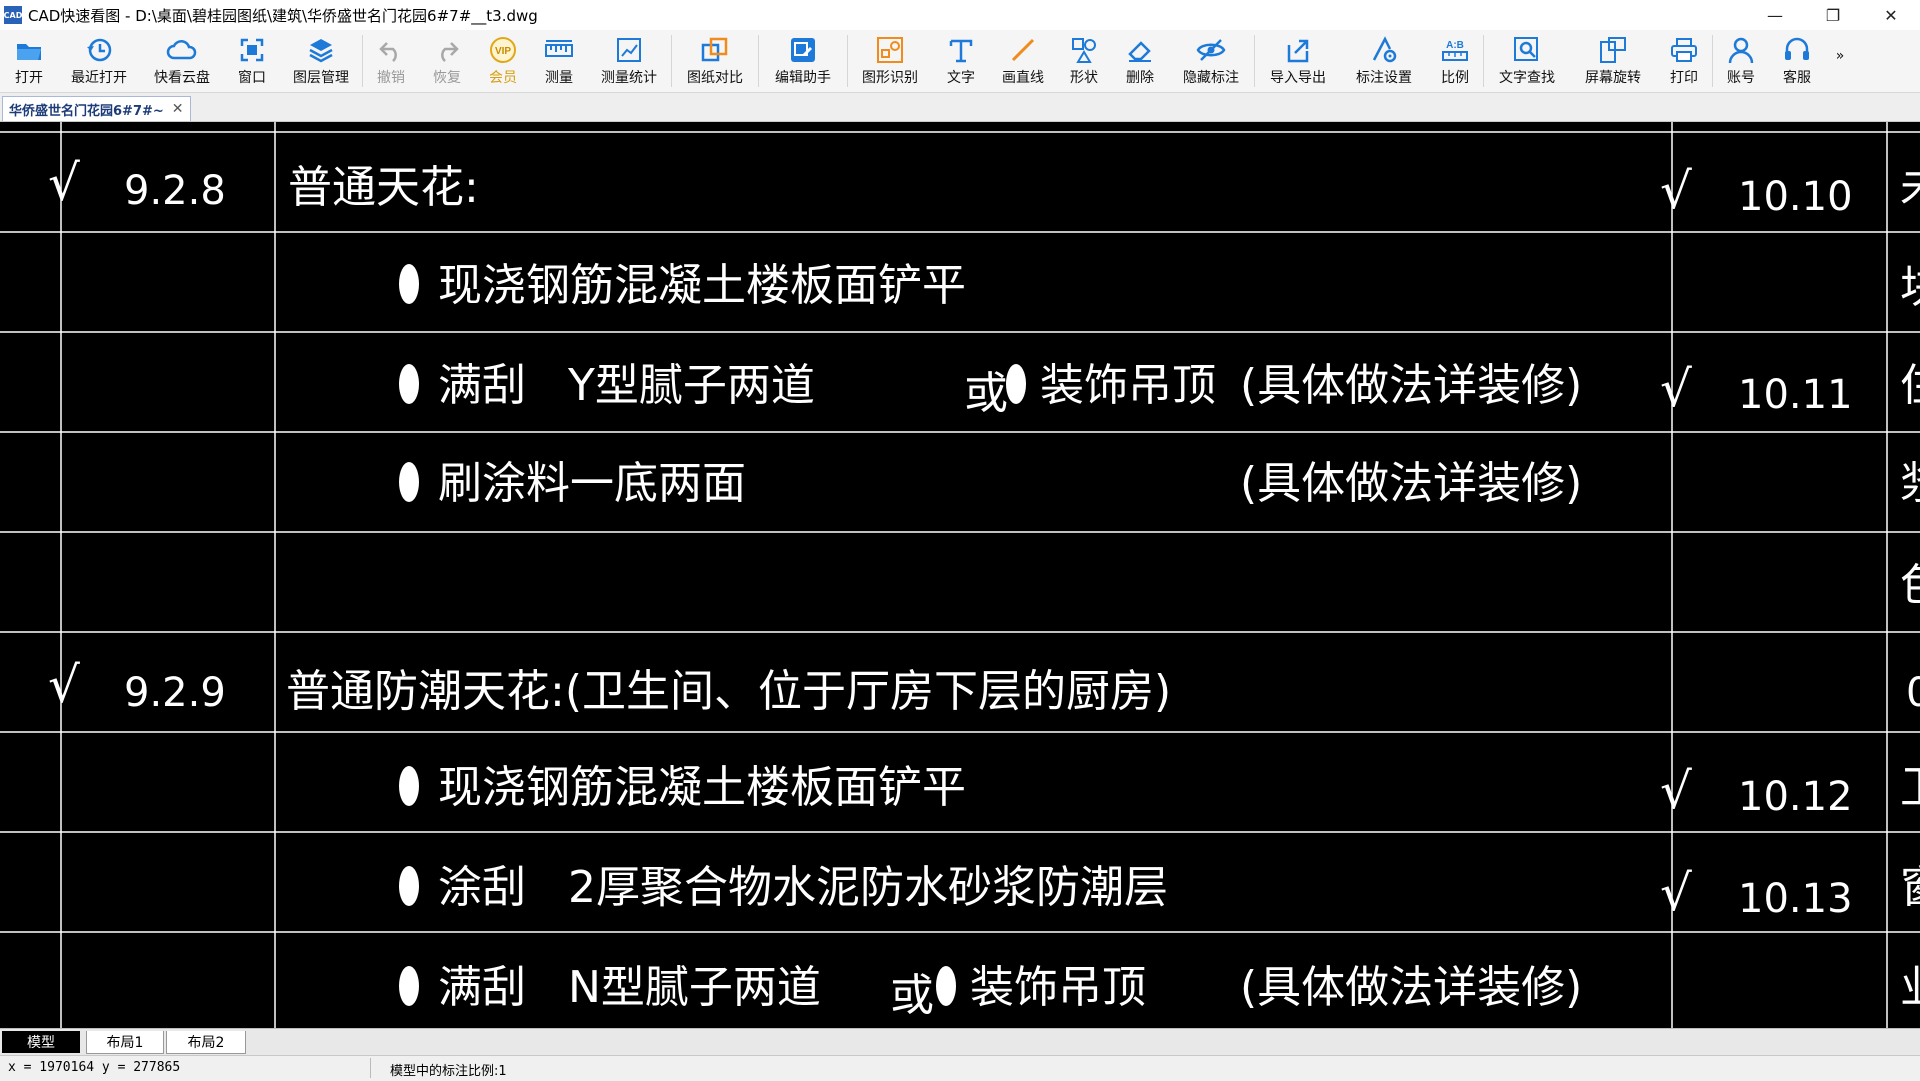 The image size is (1920, 1081). Describe the element at coordinates (1084, 50) in the screenshot. I see `shapes-icon` at that location.